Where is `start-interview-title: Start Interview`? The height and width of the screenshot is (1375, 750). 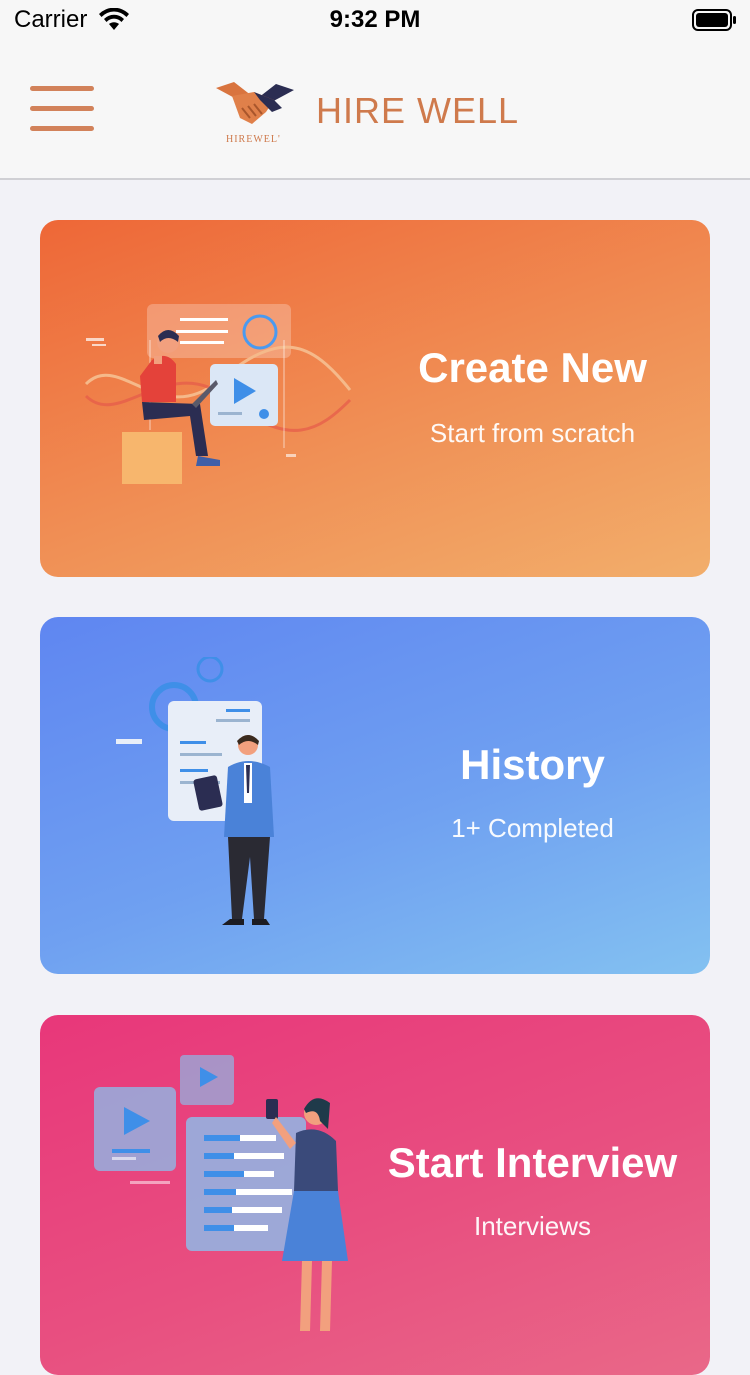
start-interview-title: Start Interview is located at coordinates (532, 1162).